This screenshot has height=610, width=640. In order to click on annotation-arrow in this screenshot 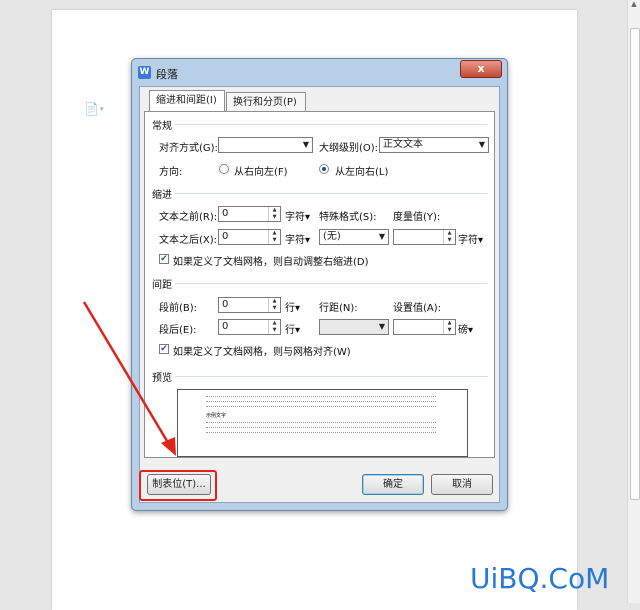, I will do `click(129, 378)`.